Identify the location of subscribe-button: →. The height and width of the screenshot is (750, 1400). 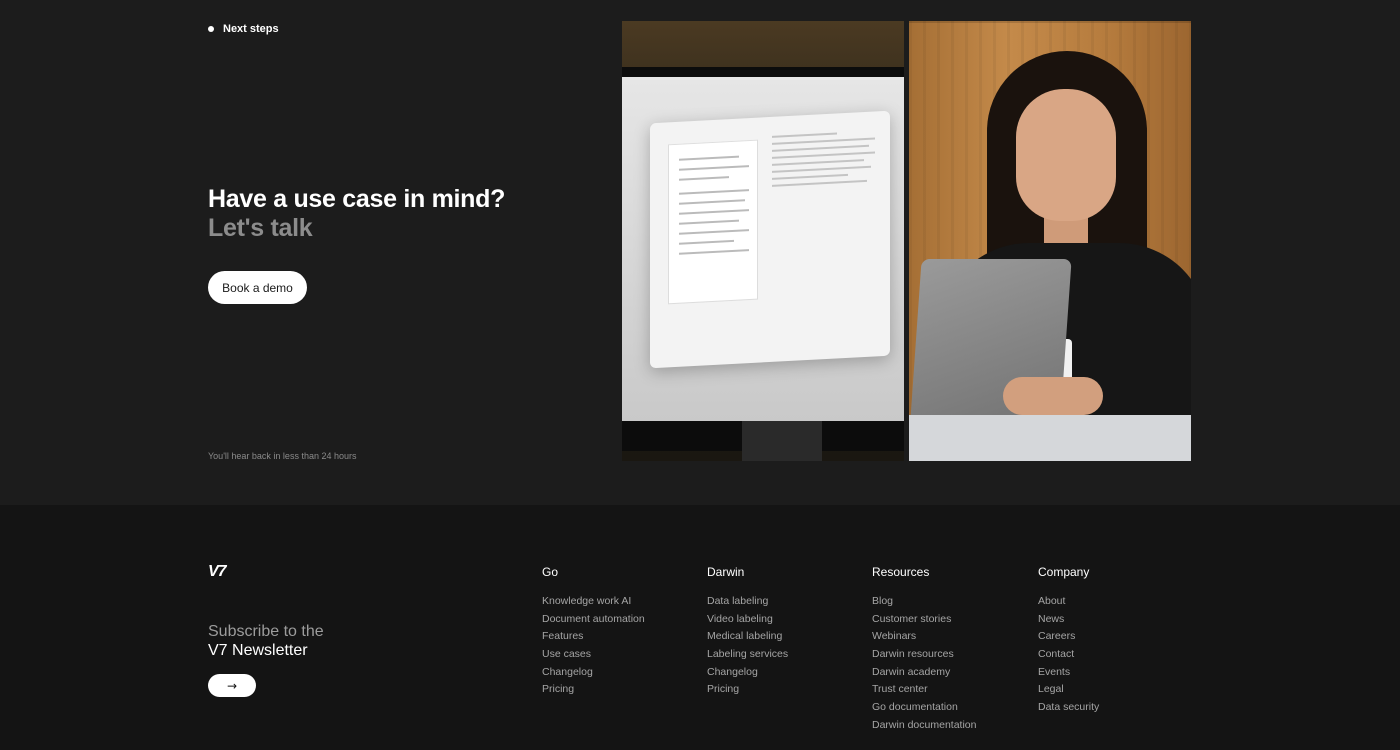
(232, 685).